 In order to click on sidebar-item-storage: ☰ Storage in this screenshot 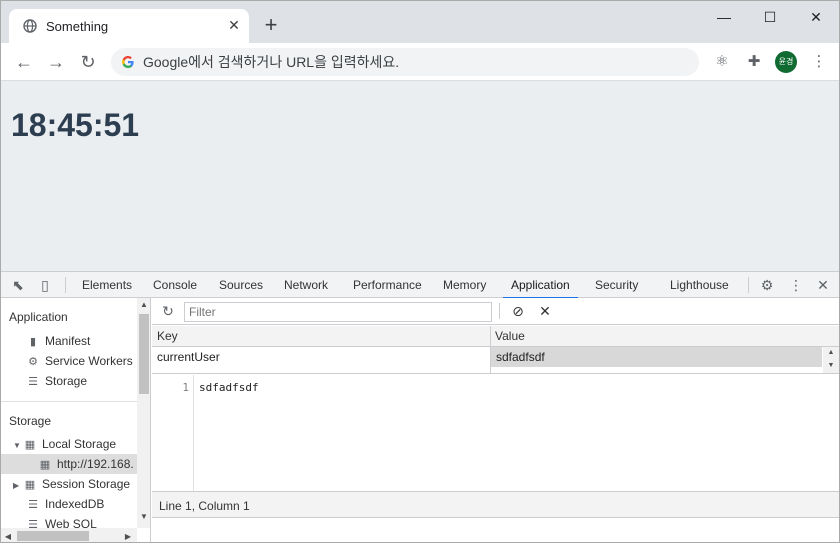, I will do `click(56, 381)`.